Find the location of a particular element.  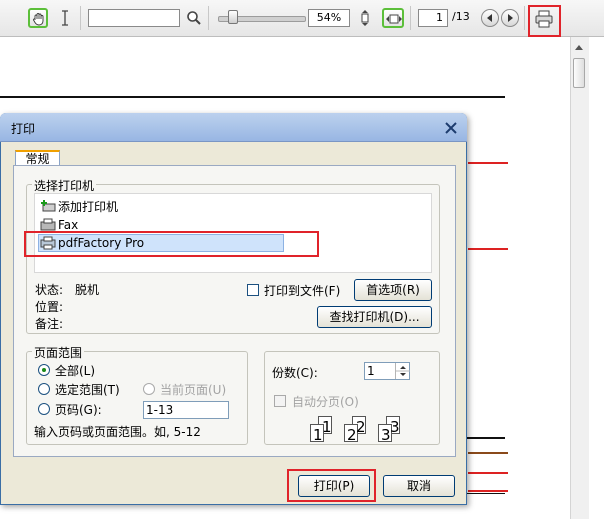

range-selection-radio is located at coordinates (44, 389).